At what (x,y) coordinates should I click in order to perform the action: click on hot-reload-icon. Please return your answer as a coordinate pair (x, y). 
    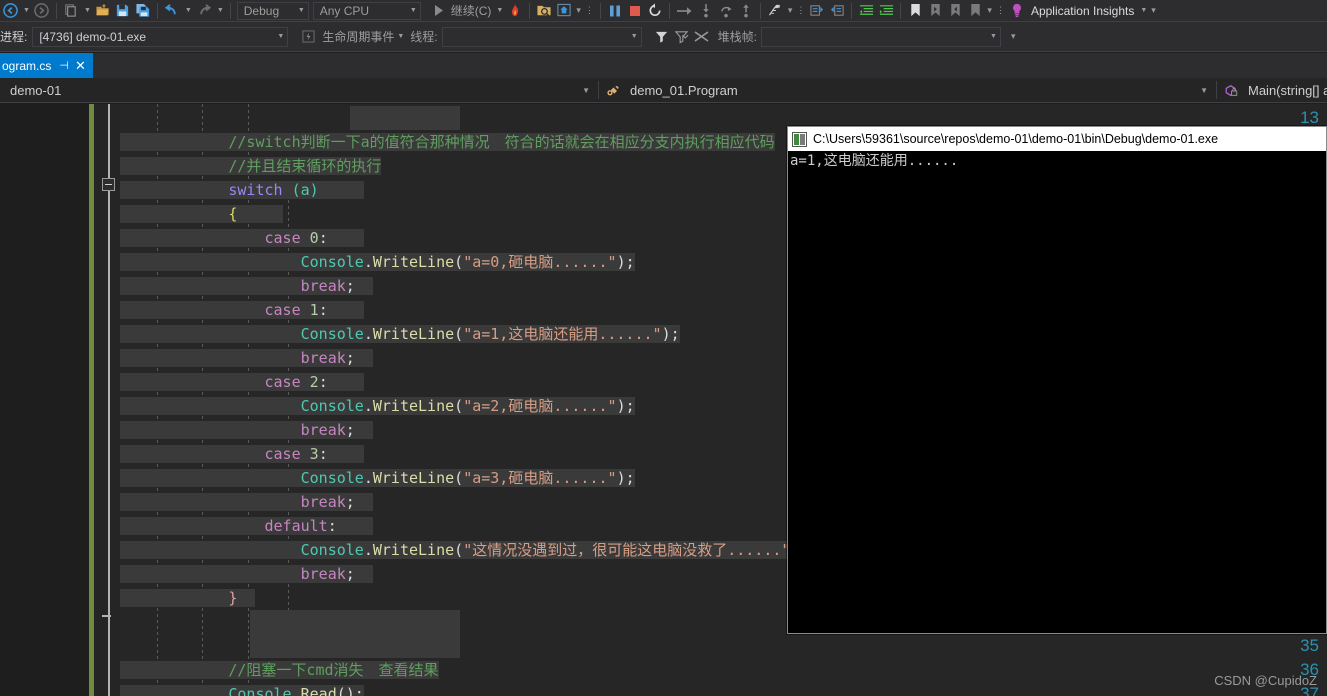
    Looking at the image, I should click on (515, 11).